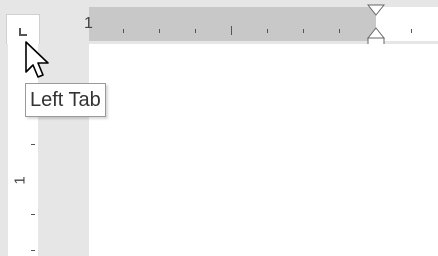 The image size is (438, 256). What do you see at coordinates (37, 59) in the screenshot?
I see `mouse-cursor-icon` at bounding box center [37, 59].